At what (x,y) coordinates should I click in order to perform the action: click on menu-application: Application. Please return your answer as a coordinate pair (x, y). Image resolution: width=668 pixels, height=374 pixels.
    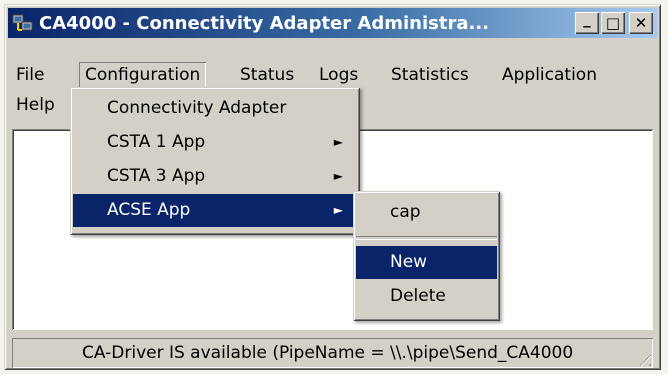
    Looking at the image, I should click on (549, 75).